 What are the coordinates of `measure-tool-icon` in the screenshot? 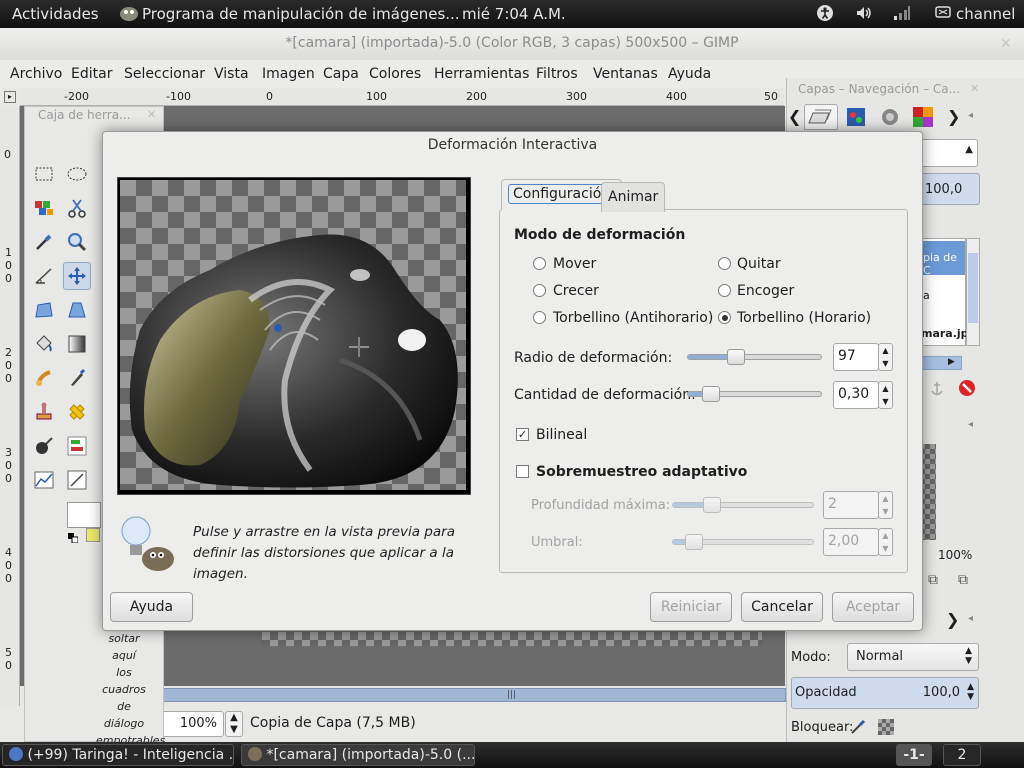 It's located at (44, 276).